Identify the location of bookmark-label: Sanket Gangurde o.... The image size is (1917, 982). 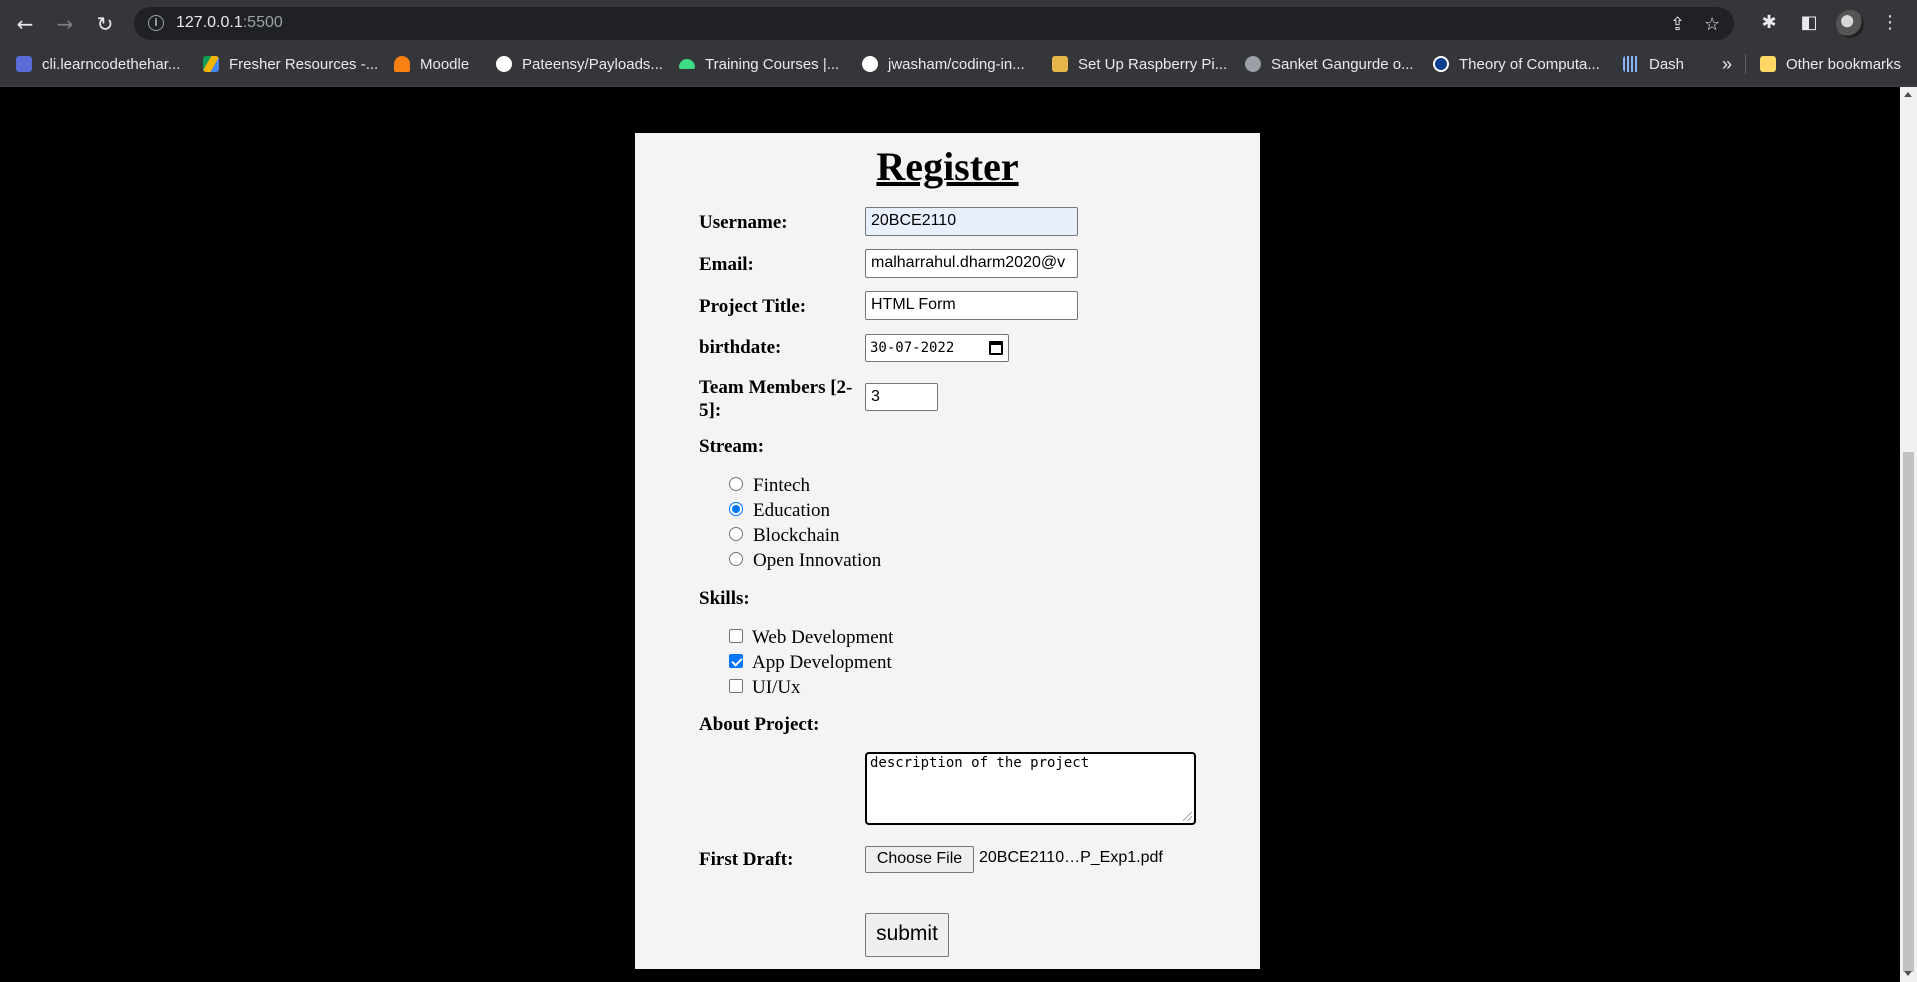
(1342, 64).